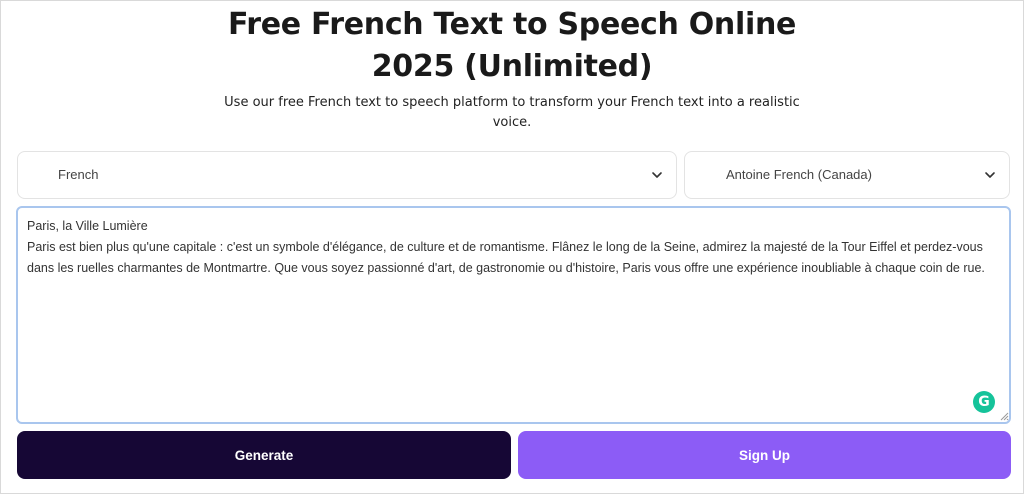 This screenshot has width=1024, height=494. I want to click on grammarly-icon: G, so click(984, 402).